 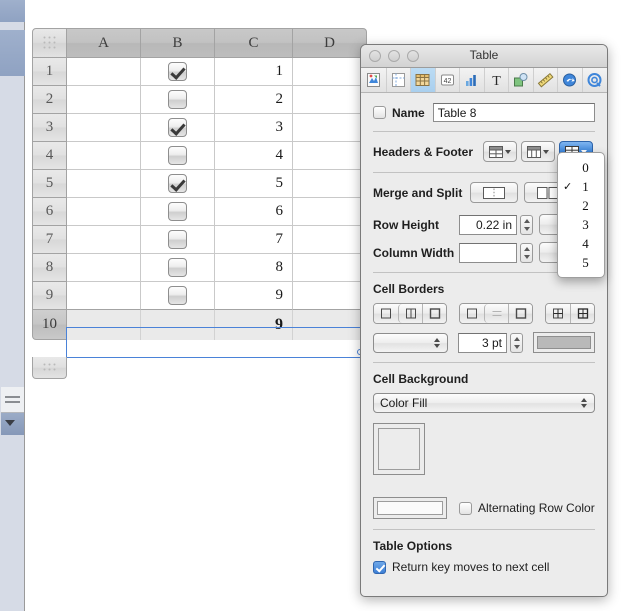 What do you see at coordinates (49, 43) in the screenshot?
I see `table-corner-handle` at bounding box center [49, 43].